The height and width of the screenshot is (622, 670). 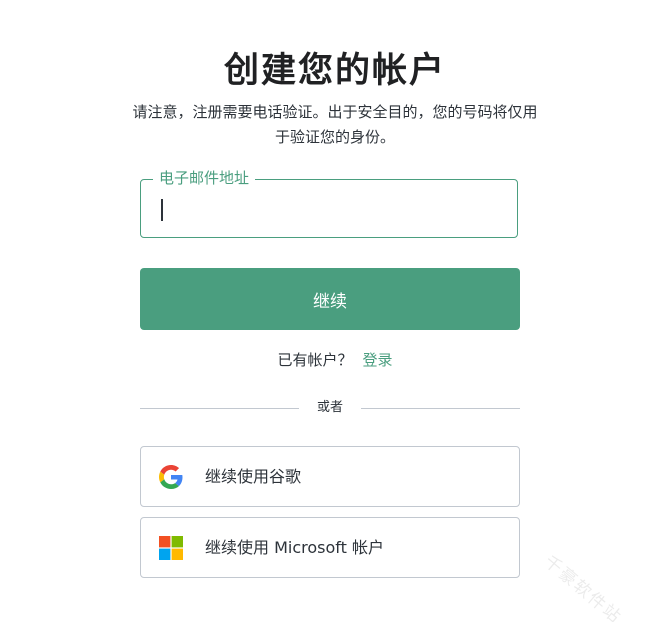 I want to click on text-caret, so click(x=162, y=210).